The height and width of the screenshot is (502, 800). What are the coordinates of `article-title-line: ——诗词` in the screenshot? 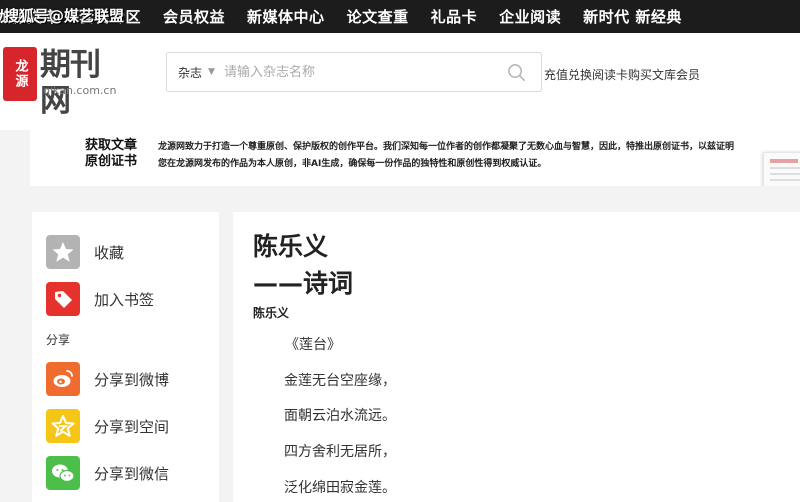 It's located at (303, 283).